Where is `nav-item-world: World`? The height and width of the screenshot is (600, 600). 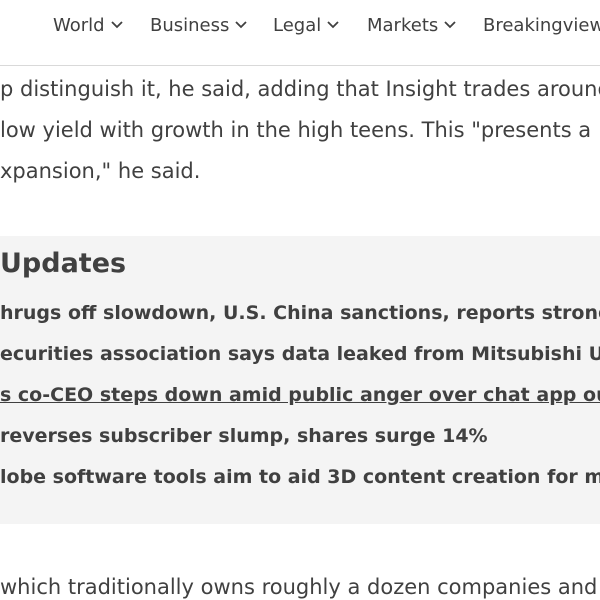
nav-item-world: World is located at coordinates (88, 25).